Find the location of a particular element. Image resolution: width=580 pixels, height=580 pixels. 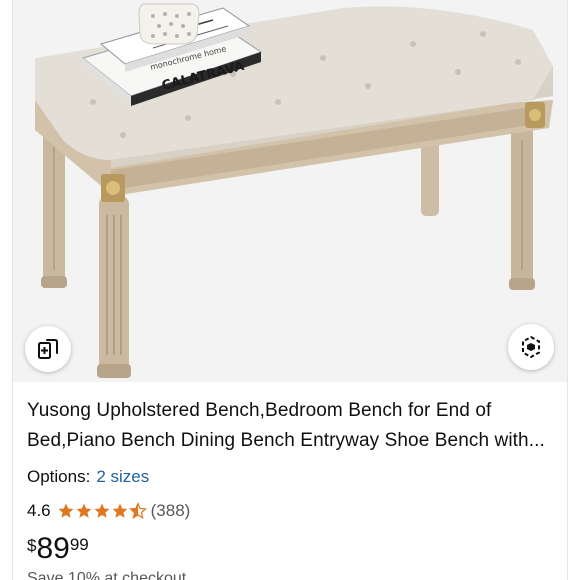

price: $89 99 is located at coordinates (58, 550).